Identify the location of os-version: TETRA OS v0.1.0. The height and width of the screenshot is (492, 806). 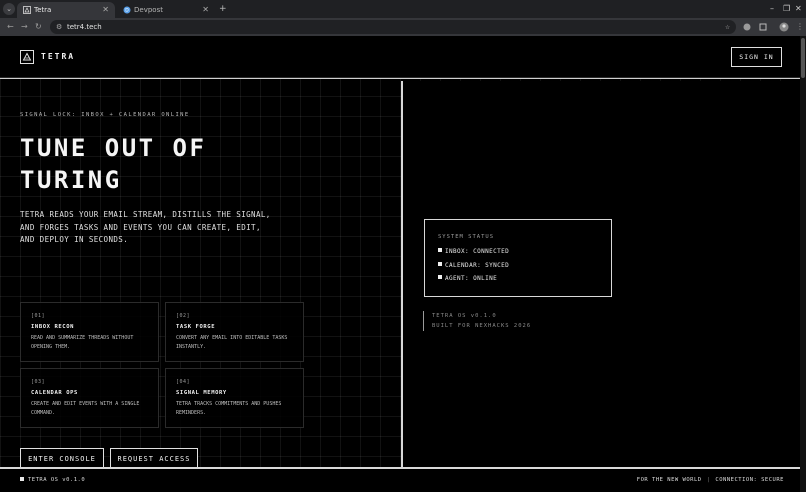
(464, 316).